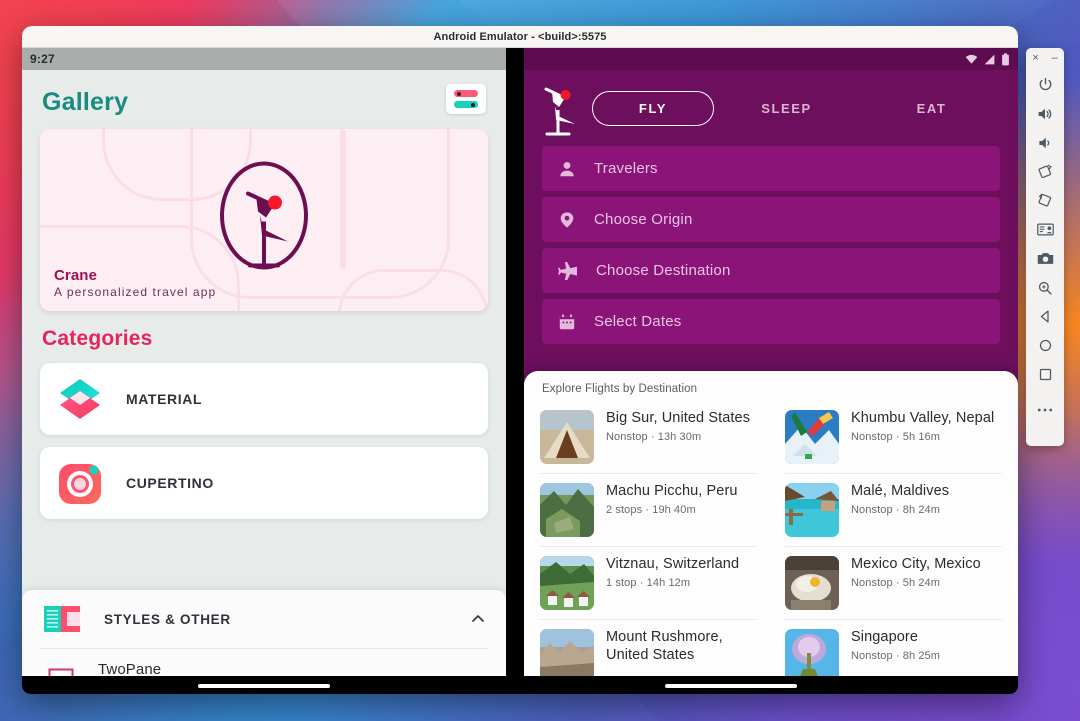 The image size is (1080, 721). I want to click on mount-rushmore-thumb, so click(567, 656).